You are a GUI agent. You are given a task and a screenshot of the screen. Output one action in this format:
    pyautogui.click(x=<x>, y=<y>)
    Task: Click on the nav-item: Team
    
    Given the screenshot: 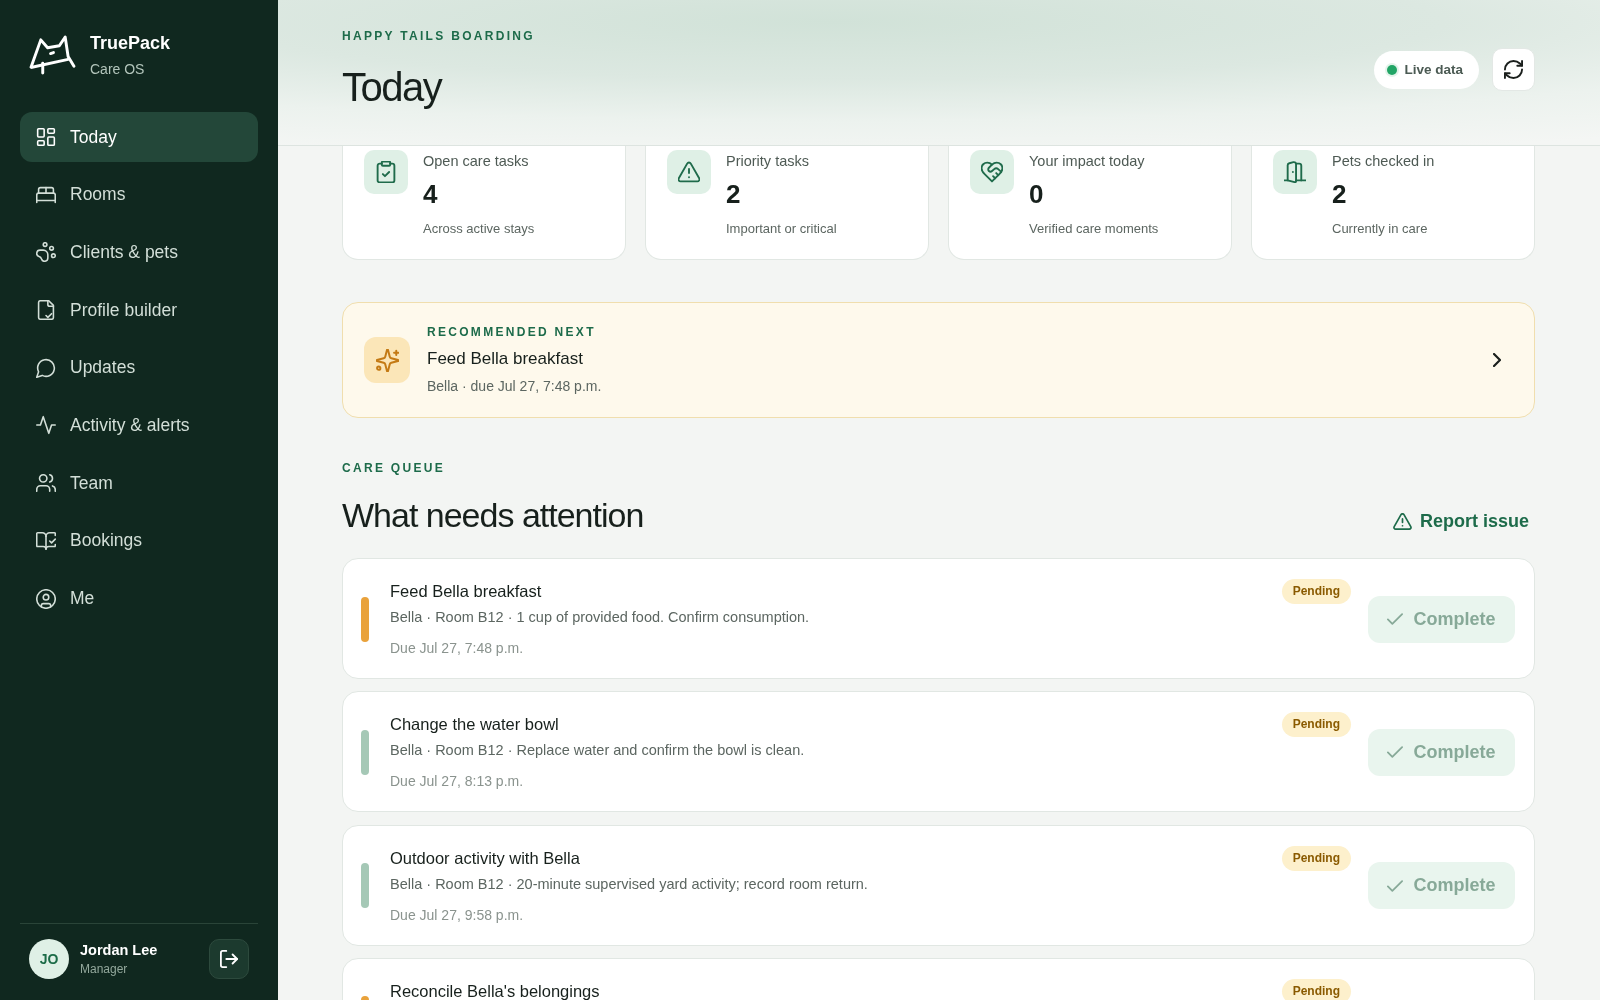 What is the action you would take?
    pyautogui.click(x=139, y=483)
    